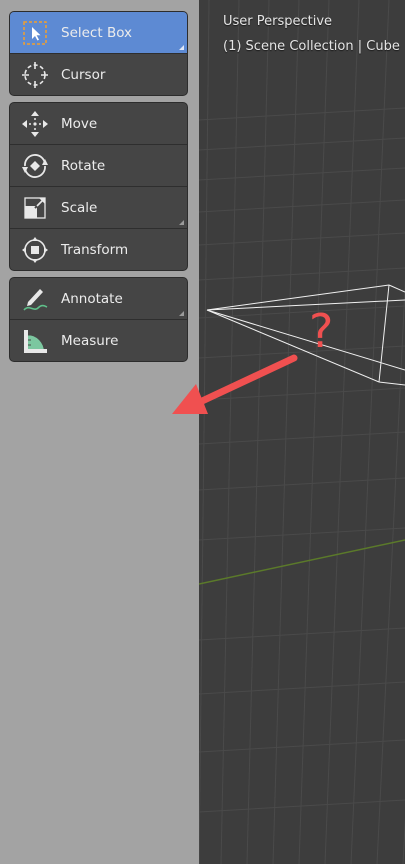  I want to click on tool-rotate: Rotate, so click(98, 165).